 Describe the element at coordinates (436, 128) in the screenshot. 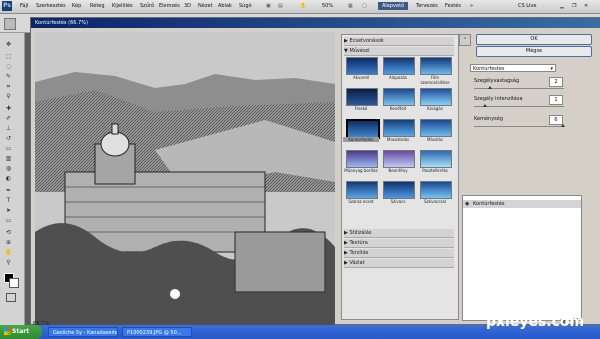

I see `filter-thumb-copy` at that location.